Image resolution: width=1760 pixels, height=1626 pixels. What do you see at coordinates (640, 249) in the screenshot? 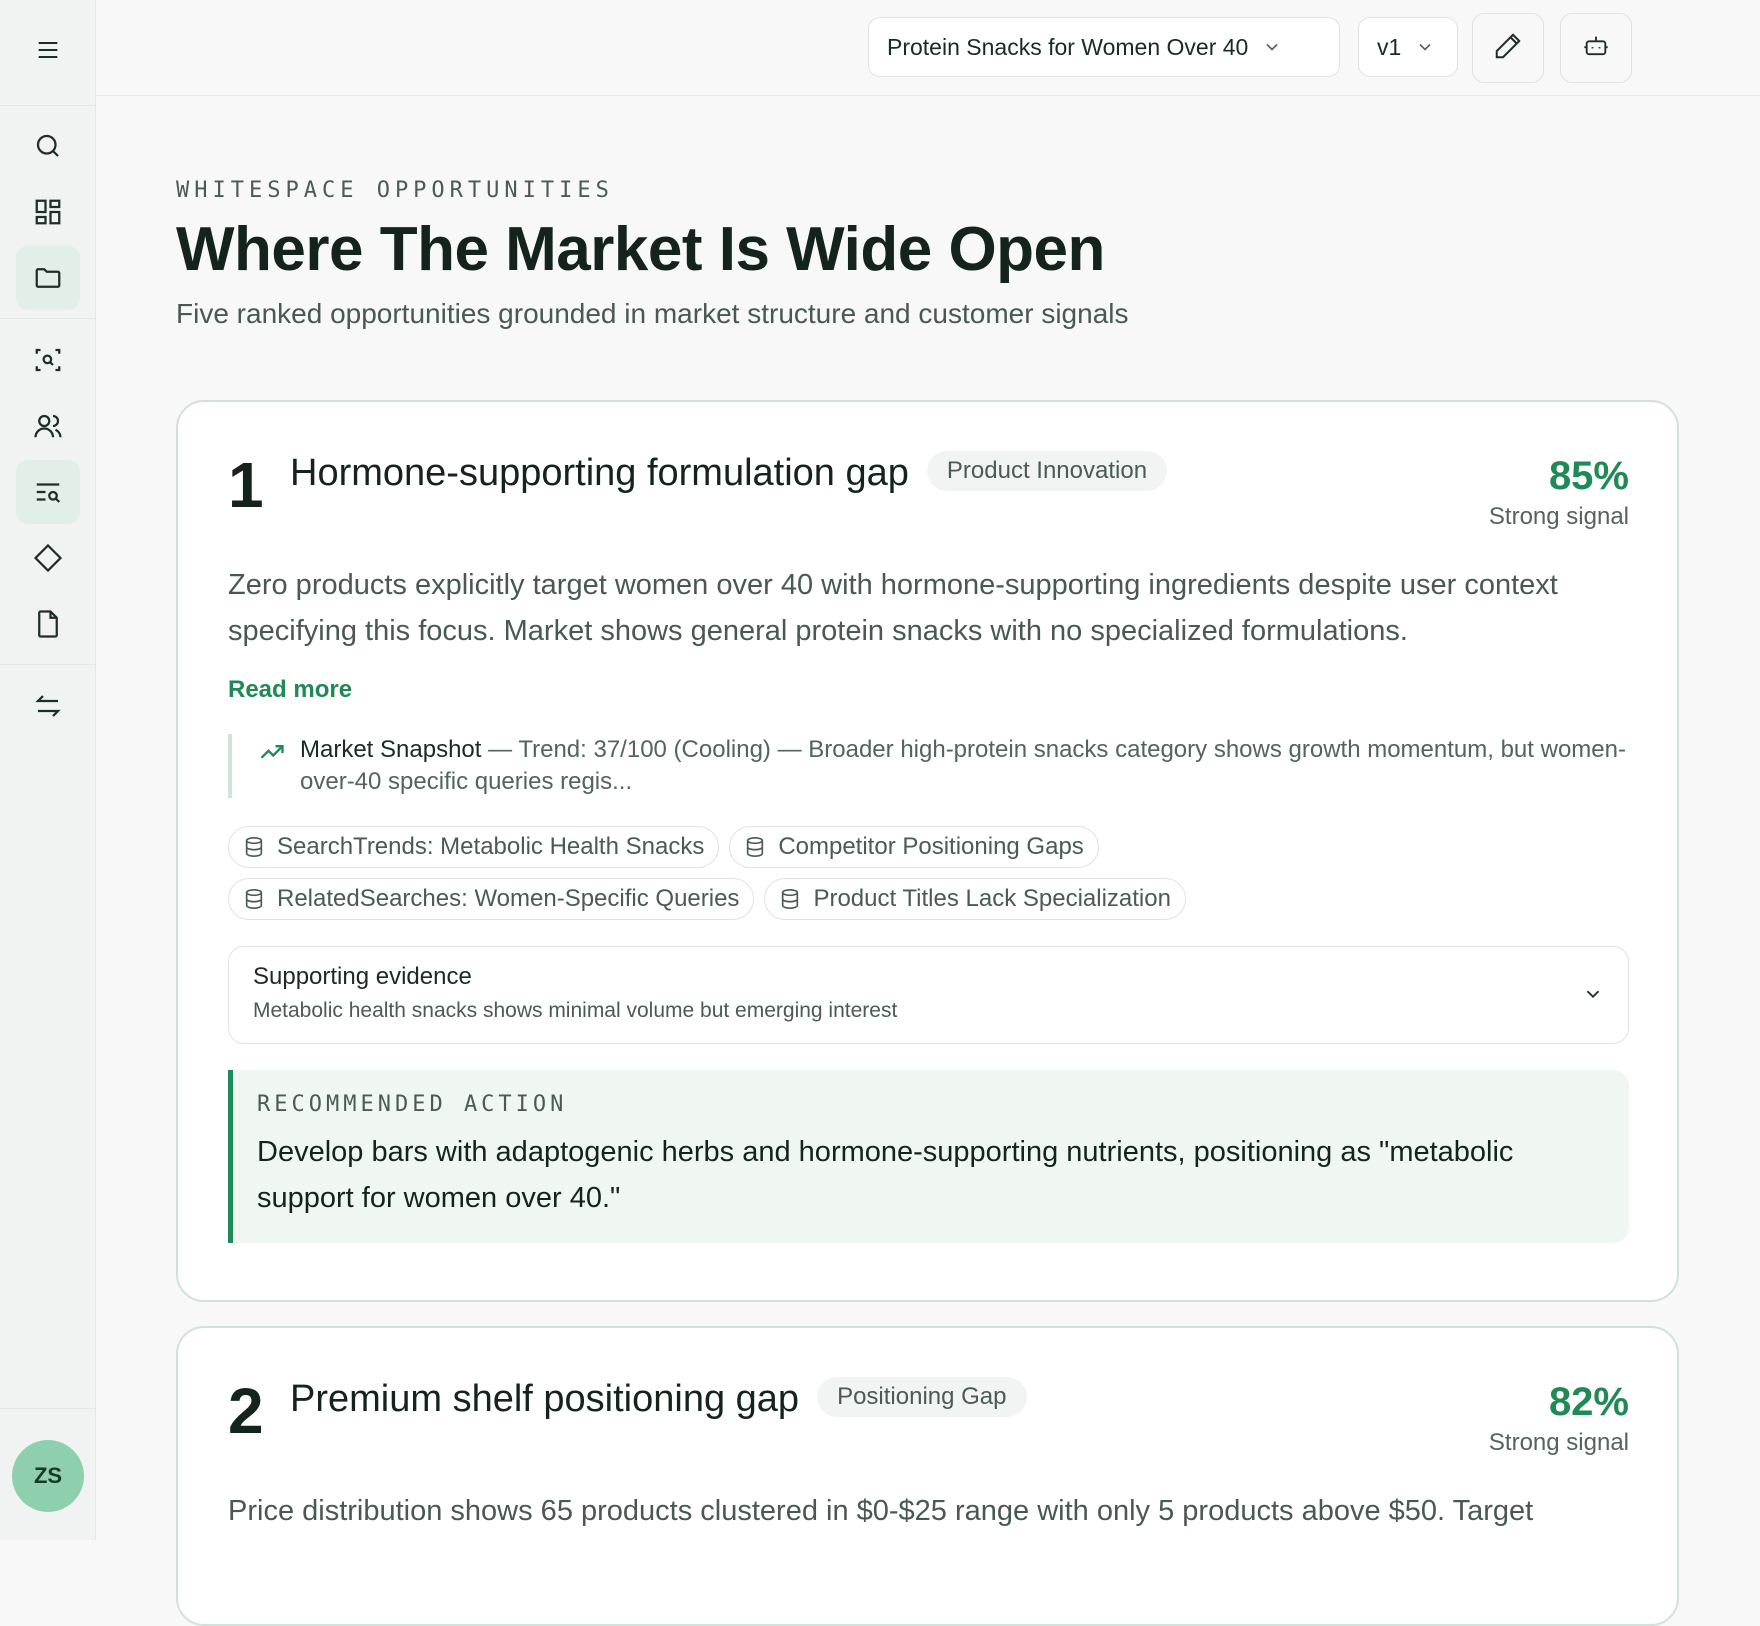
I see `page-title: Where The Market Is Wide Open` at bounding box center [640, 249].